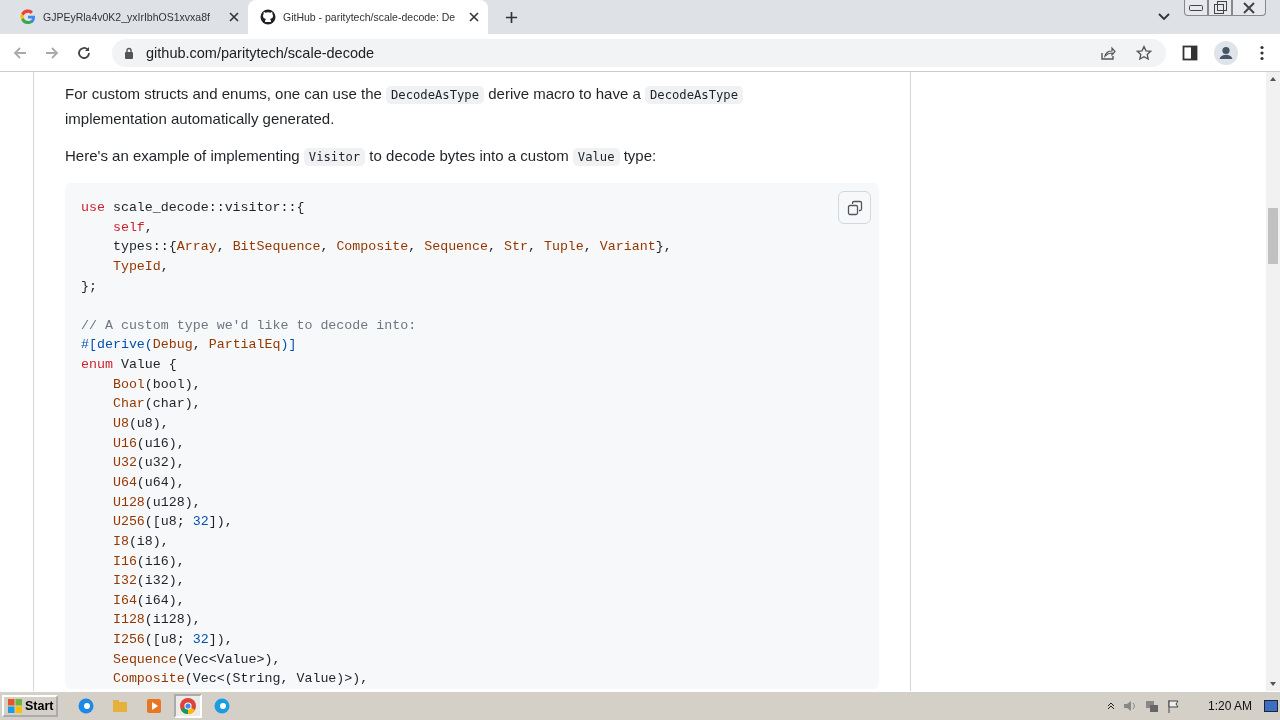 This screenshot has width=1280, height=720. I want to click on tab-title: GJPEyRla4v0K2_yxIrIbhOS1xvxa8f, so click(127, 17).